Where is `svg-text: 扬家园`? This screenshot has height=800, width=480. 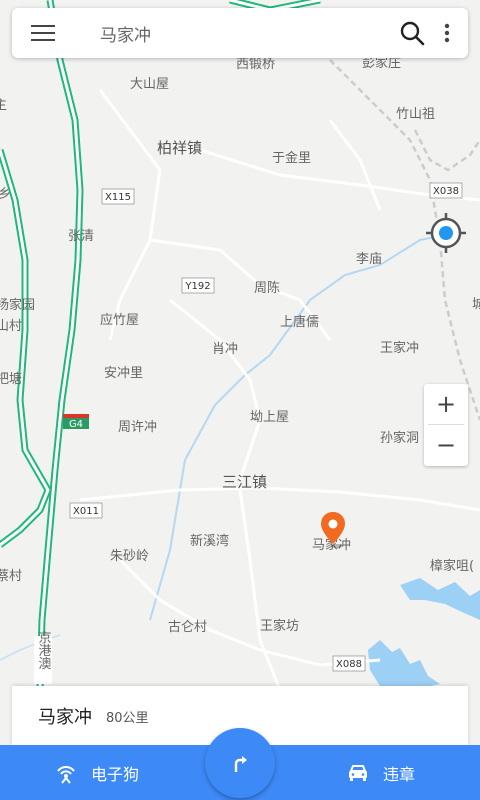
svg-text: 扬家园 is located at coordinates (17, 305).